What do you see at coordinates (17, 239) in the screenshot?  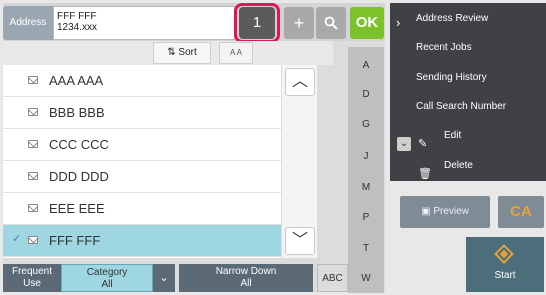 I see `checkmark-icon: ✓` at bounding box center [17, 239].